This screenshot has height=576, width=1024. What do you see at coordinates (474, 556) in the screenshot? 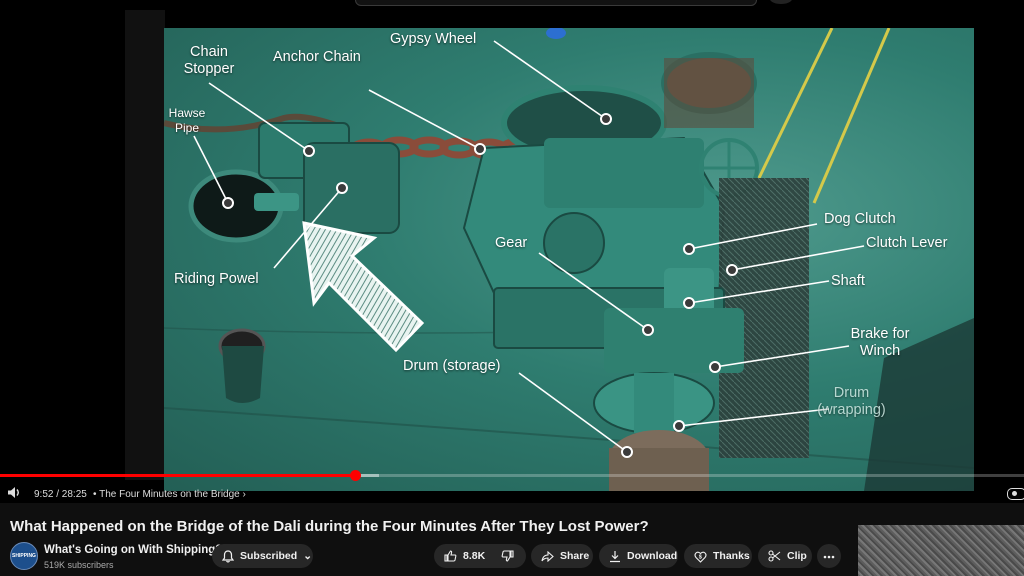
I see `like-count: 8.8K` at bounding box center [474, 556].